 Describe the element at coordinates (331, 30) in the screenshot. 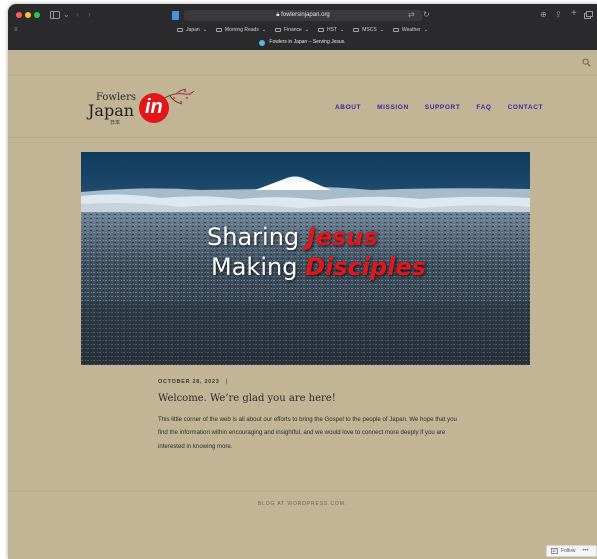

I see `bookmark-hst: HST ⌄` at that location.